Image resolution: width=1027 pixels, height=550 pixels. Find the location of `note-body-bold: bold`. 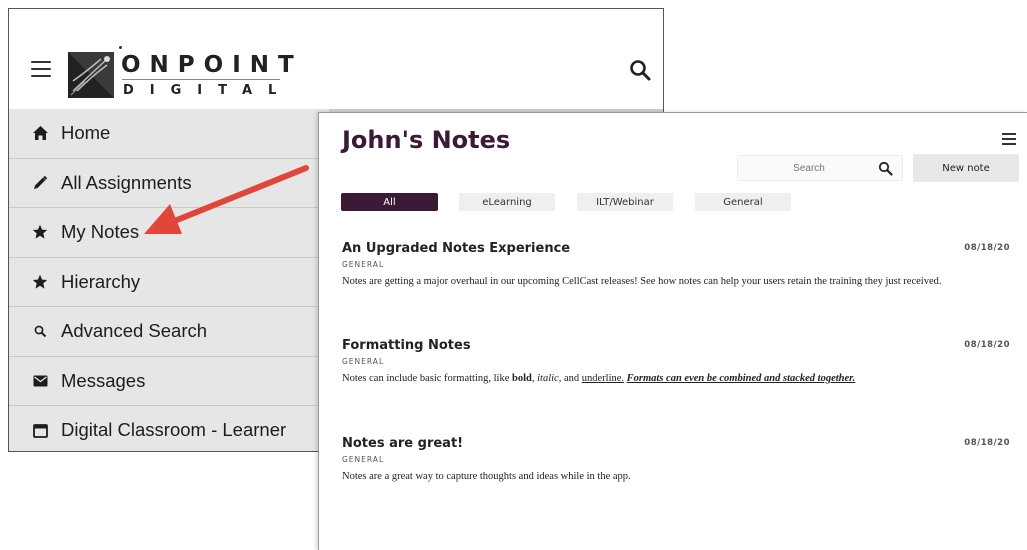

note-body-bold: bold is located at coordinates (522, 378).